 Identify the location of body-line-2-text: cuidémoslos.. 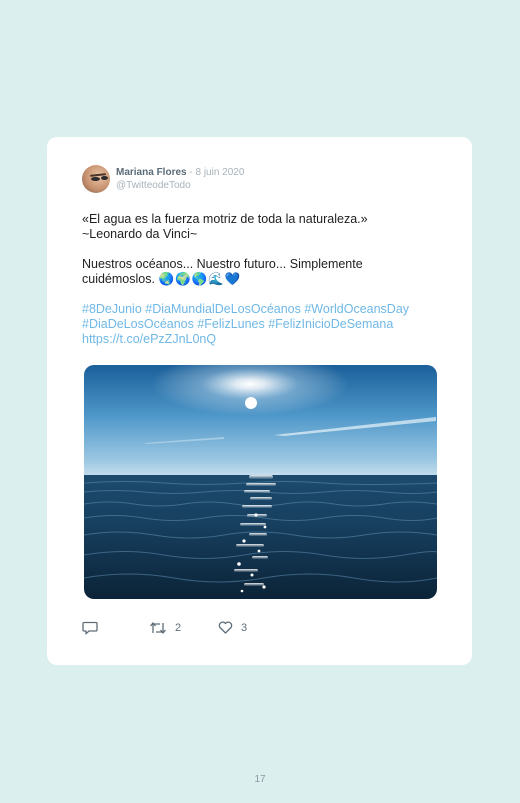
(120, 279).